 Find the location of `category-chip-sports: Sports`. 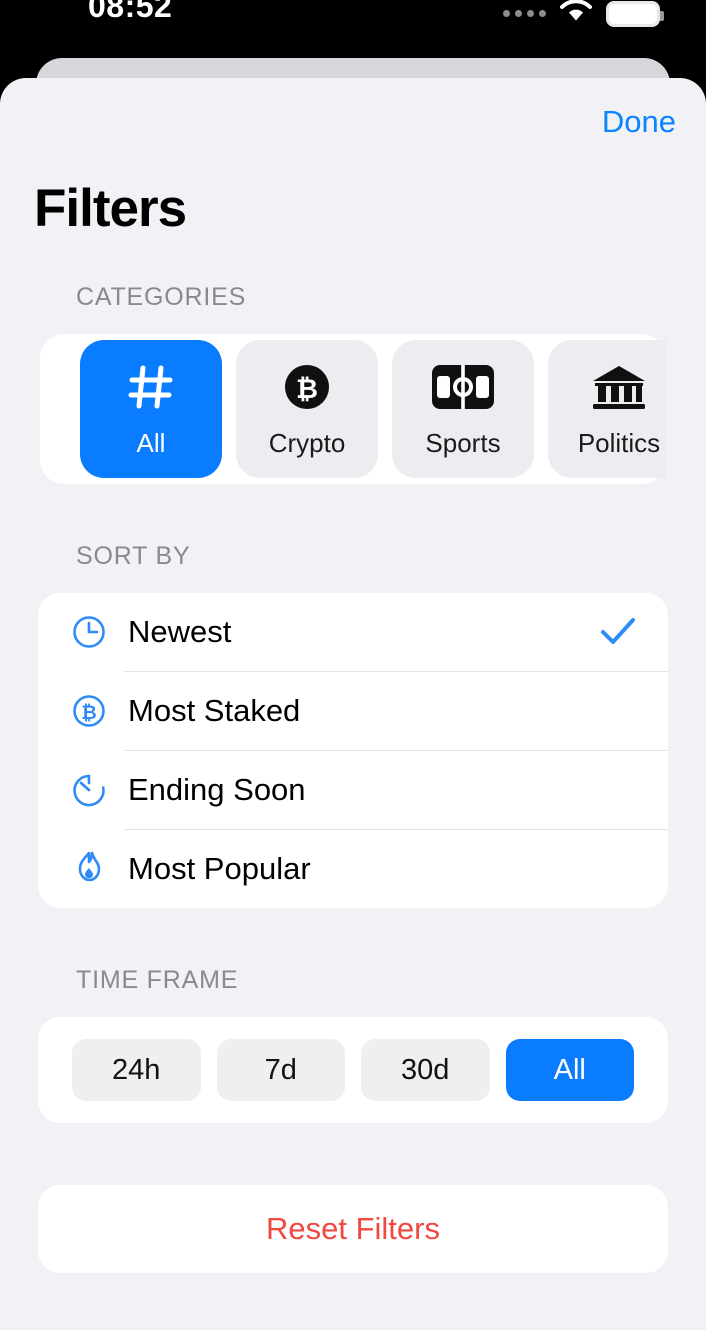

category-chip-sports: Sports is located at coordinates (463, 409).